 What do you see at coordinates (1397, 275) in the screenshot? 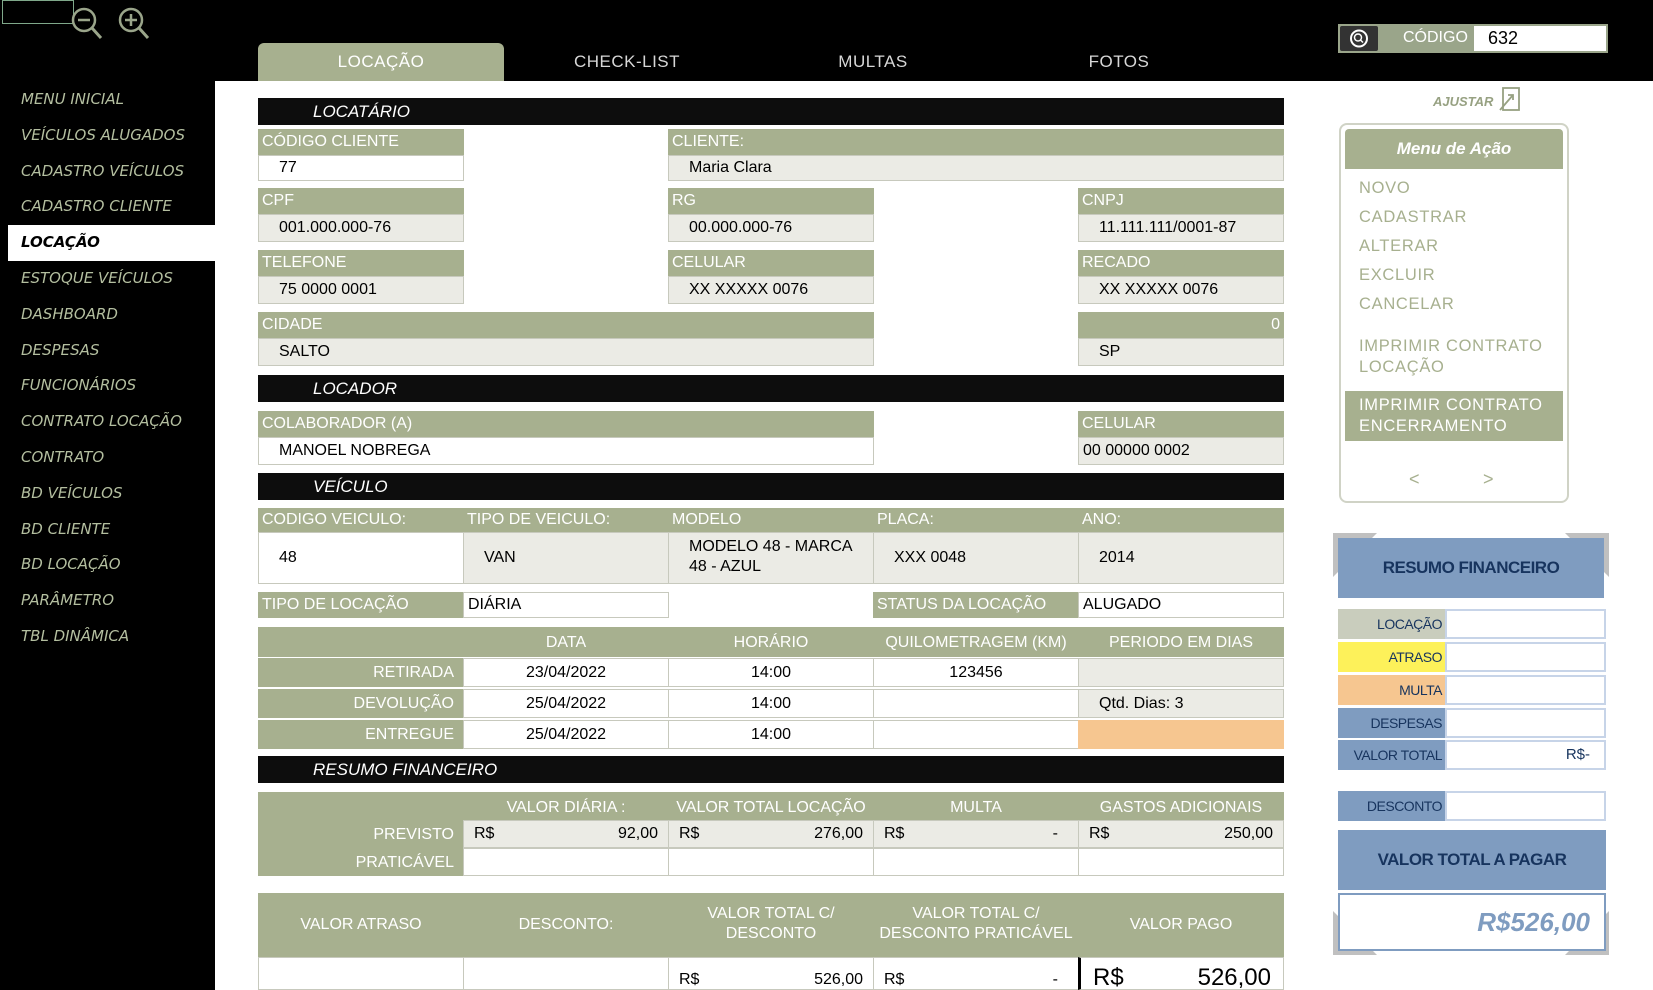
I see `excluir-button: EXCLUIR` at bounding box center [1397, 275].